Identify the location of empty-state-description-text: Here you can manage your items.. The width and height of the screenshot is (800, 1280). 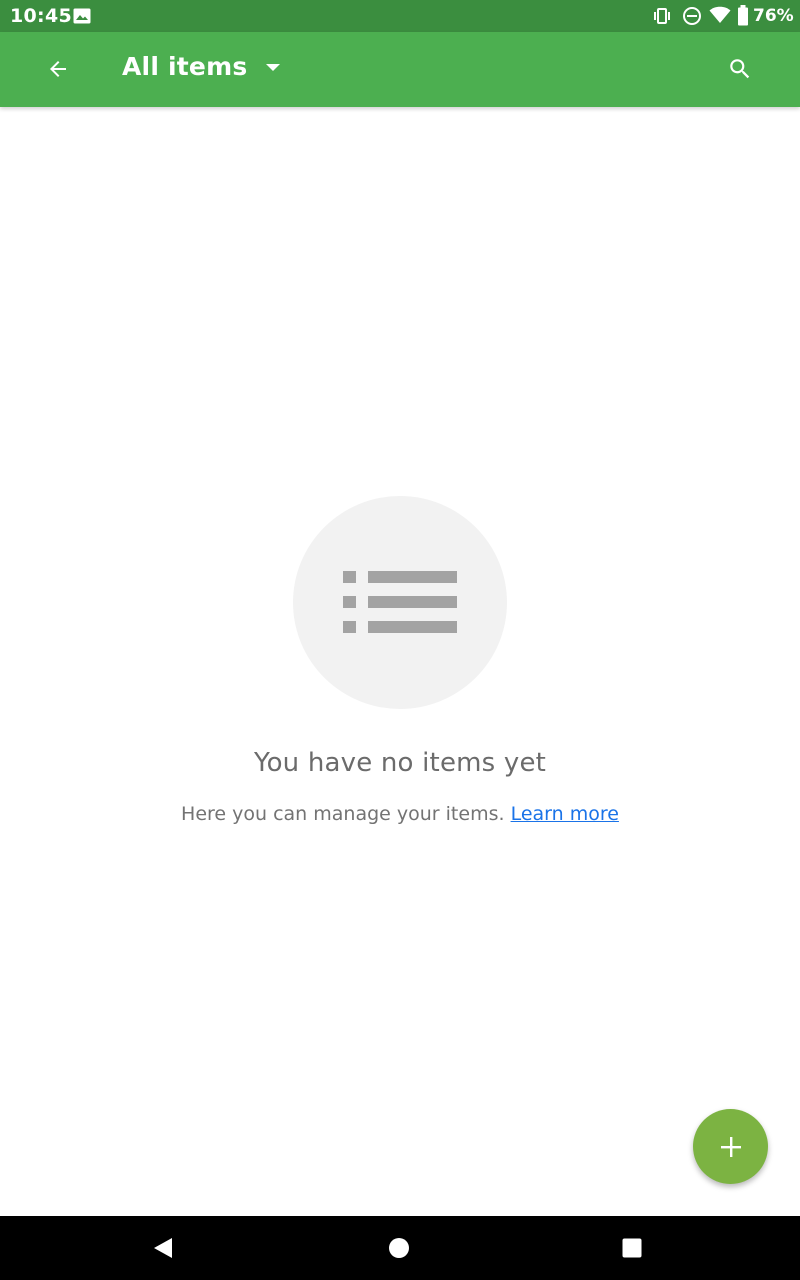
(343, 814).